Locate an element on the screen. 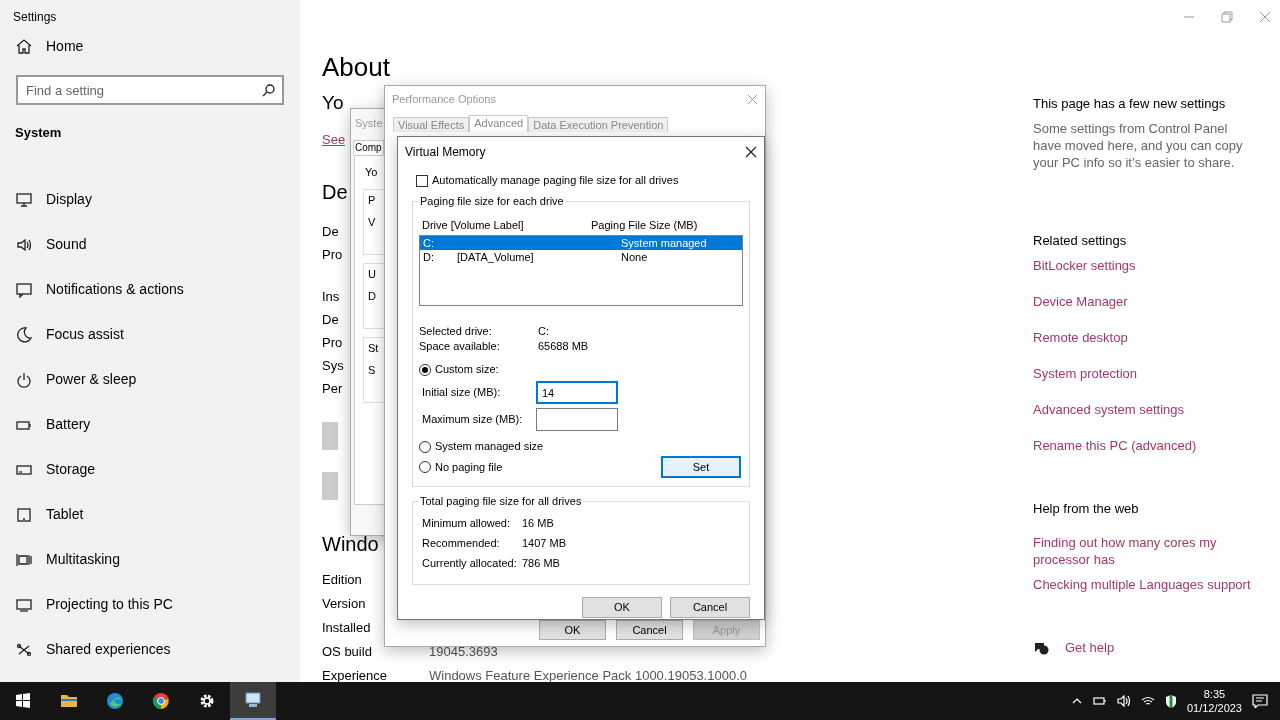  link: Checking multiple Languages support is located at coordinates (1145, 584).